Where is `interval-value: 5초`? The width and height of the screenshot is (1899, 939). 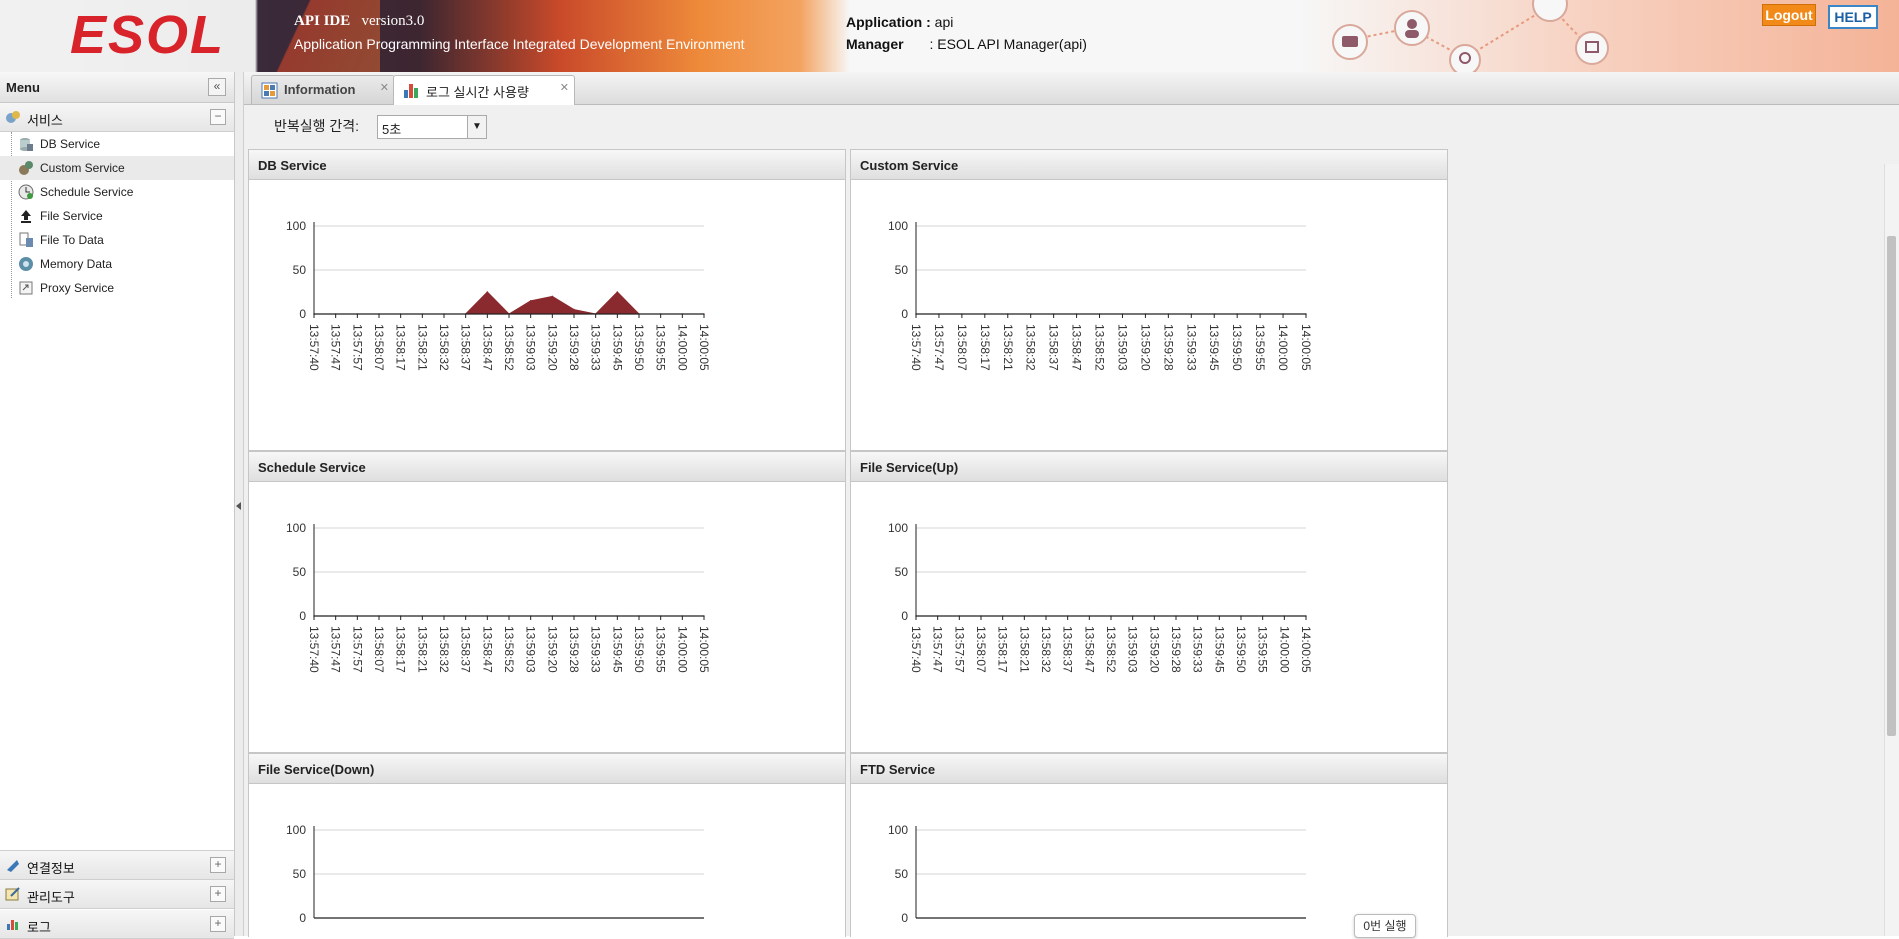
interval-value: 5초 is located at coordinates (392, 129).